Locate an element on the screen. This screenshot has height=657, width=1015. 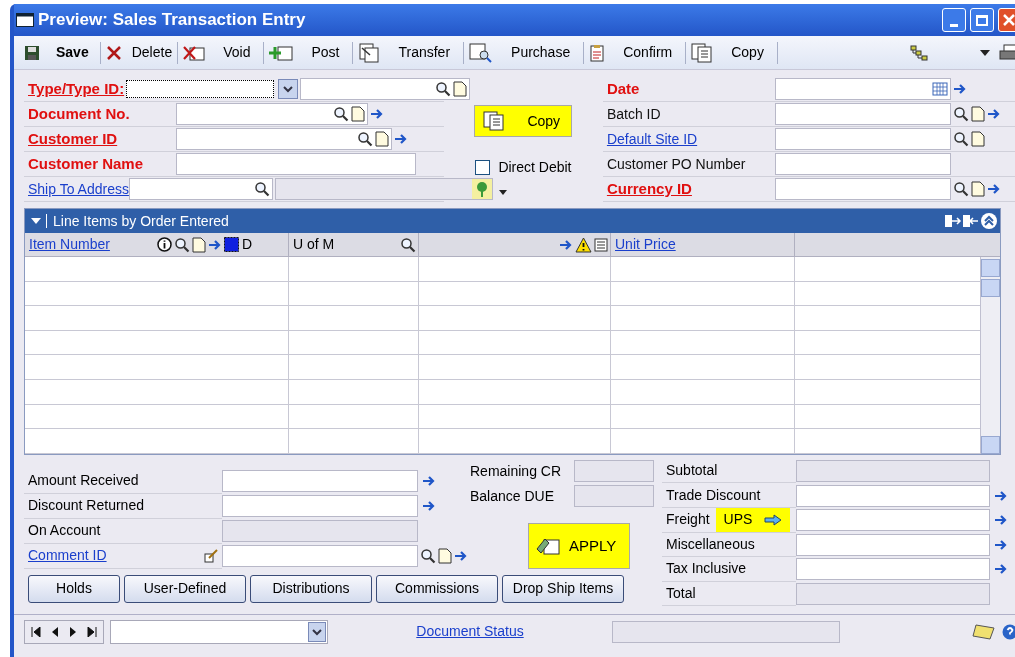
warning-icon is located at coordinates (583, 244).